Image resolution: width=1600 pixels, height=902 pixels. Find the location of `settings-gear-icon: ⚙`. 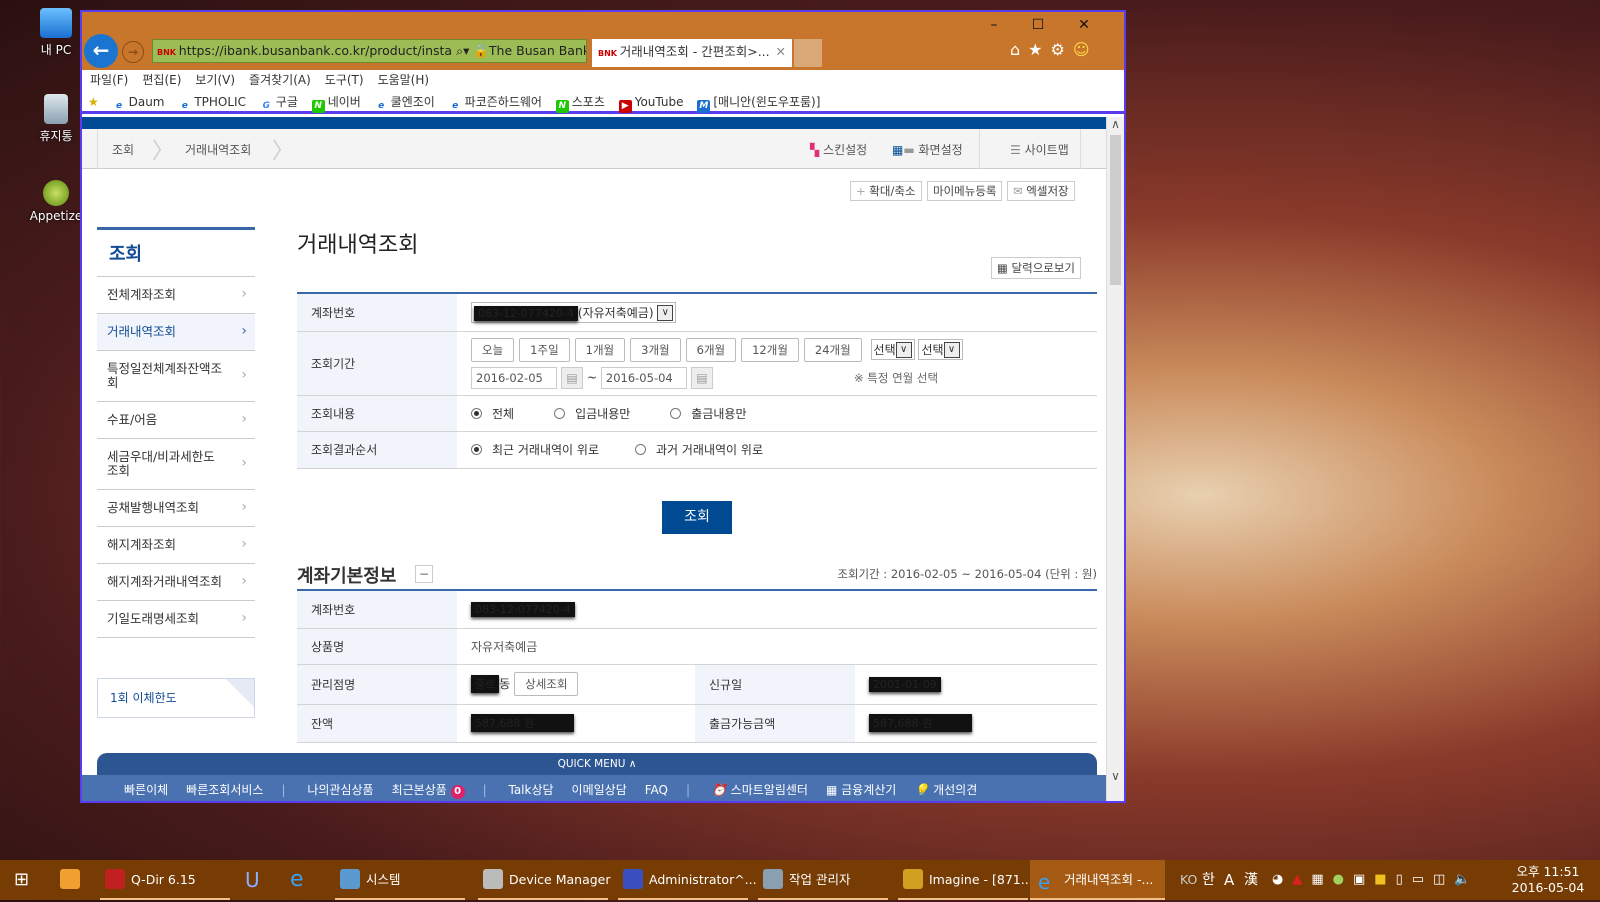

settings-gear-icon: ⚙ is located at coordinates (1062, 49).